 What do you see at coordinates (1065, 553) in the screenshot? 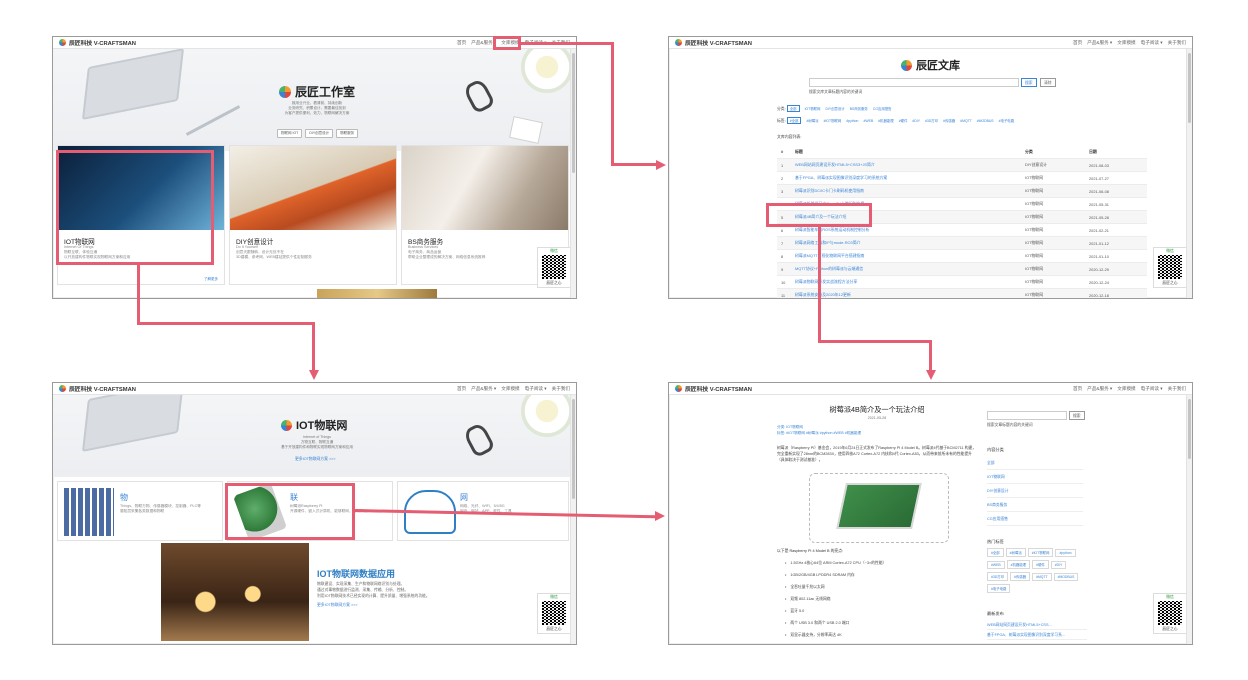
I see `hot-tag: #python` at bounding box center [1065, 553].